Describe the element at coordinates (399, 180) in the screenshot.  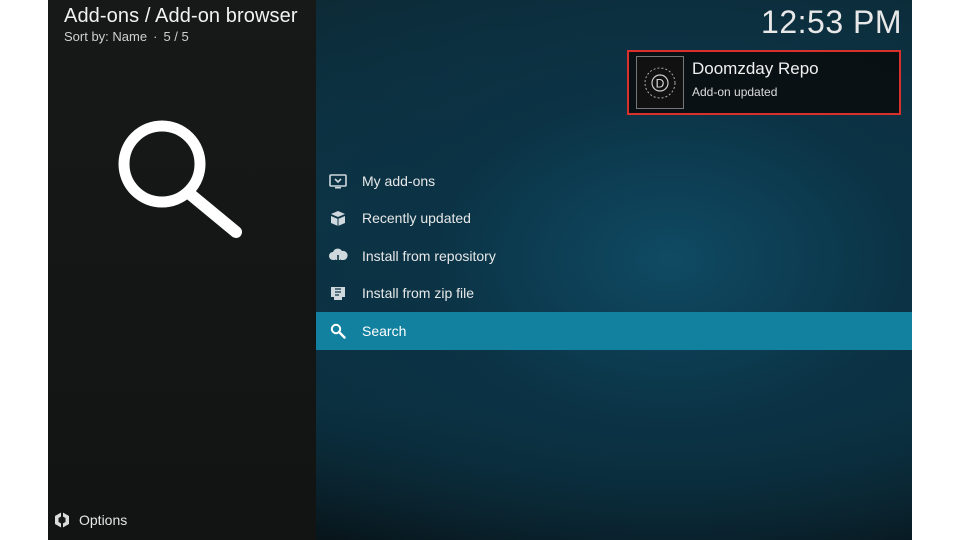
I see `menu-item-label: My add-ons` at that location.